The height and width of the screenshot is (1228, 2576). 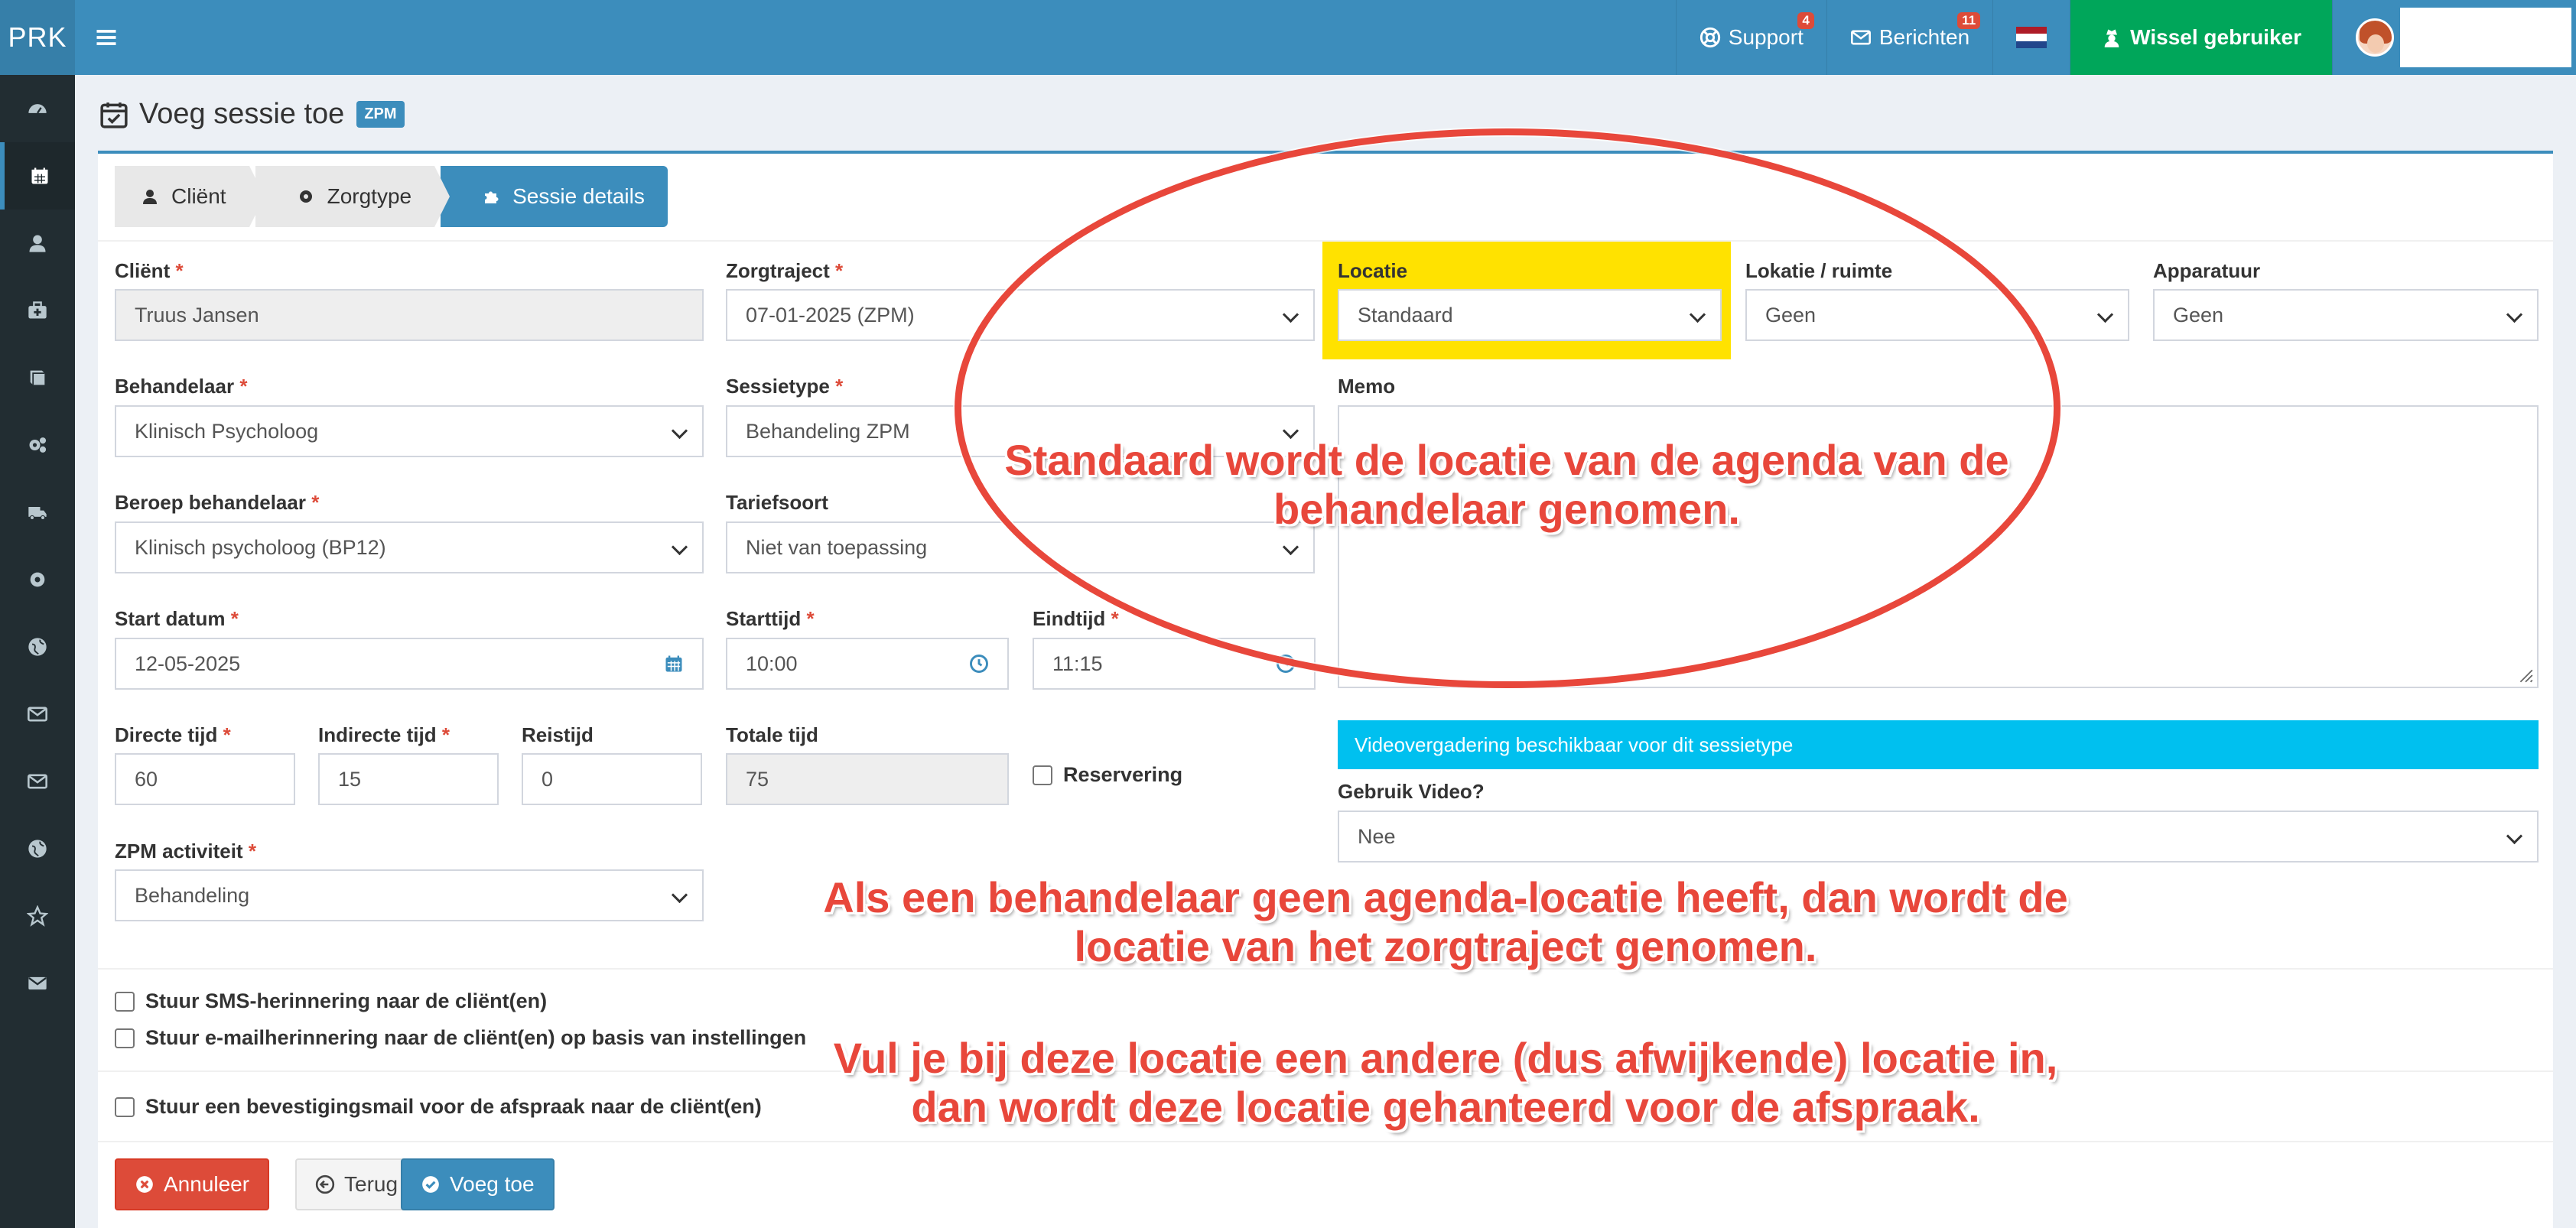 I want to click on annuleer-label: Annuleer, so click(x=207, y=1184).